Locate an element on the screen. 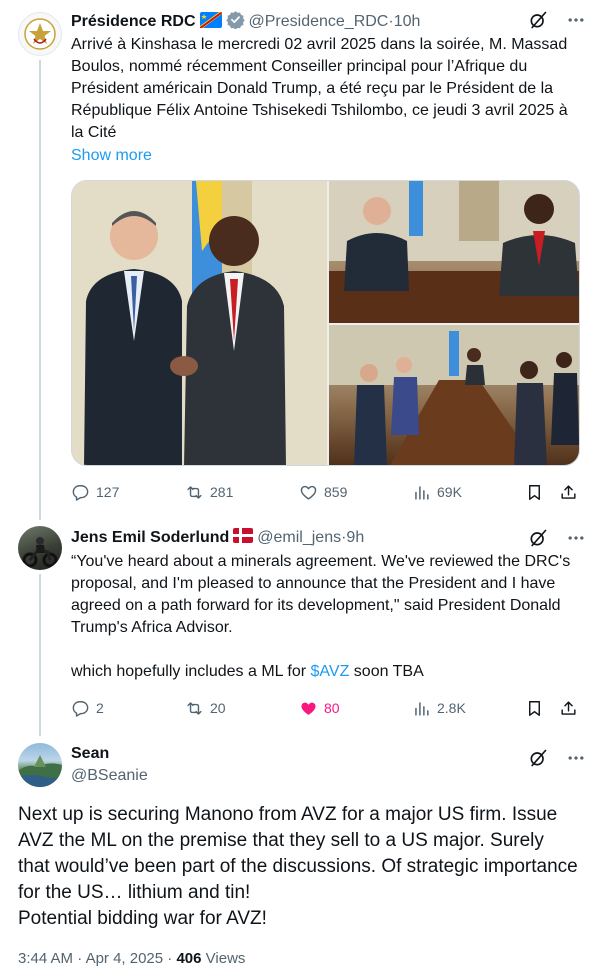 The height and width of the screenshot is (980, 598). tweet-time: 9h is located at coordinates (355, 538).